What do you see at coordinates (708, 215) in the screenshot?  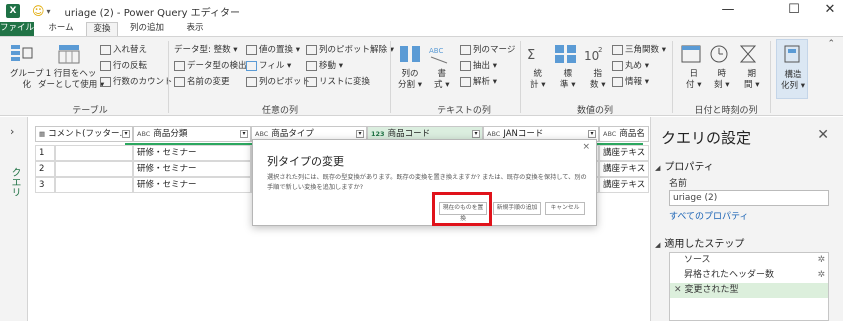 I see `all-properties-link: すべてのプロパティ` at bounding box center [708, 215].